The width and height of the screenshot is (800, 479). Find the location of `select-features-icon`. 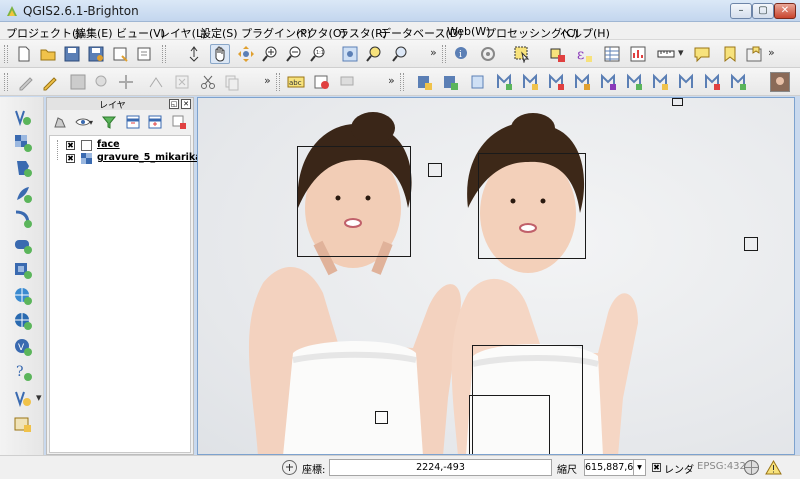

select-features-icon is located at coordinates (522, 54).